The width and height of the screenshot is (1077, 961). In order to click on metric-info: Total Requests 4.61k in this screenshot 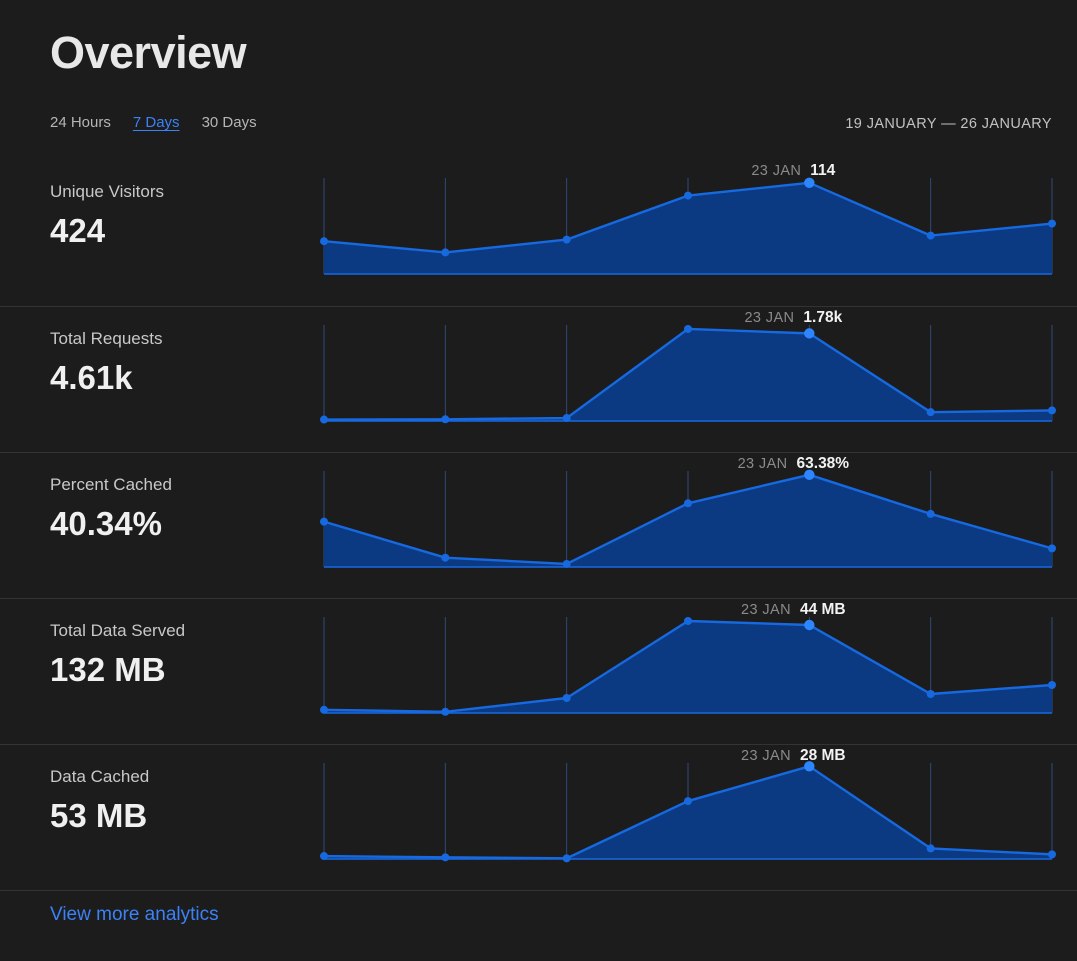, I will do `click(175, 363)`.